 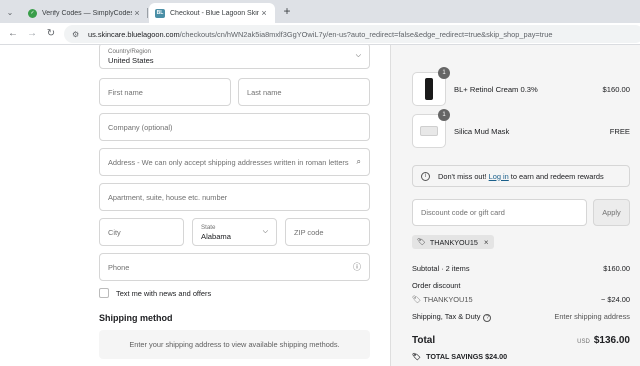 What do you see at coordinates (114, 232) in the screenshot?
I see `city-placeholder: City` at bounding box center [114, 232].